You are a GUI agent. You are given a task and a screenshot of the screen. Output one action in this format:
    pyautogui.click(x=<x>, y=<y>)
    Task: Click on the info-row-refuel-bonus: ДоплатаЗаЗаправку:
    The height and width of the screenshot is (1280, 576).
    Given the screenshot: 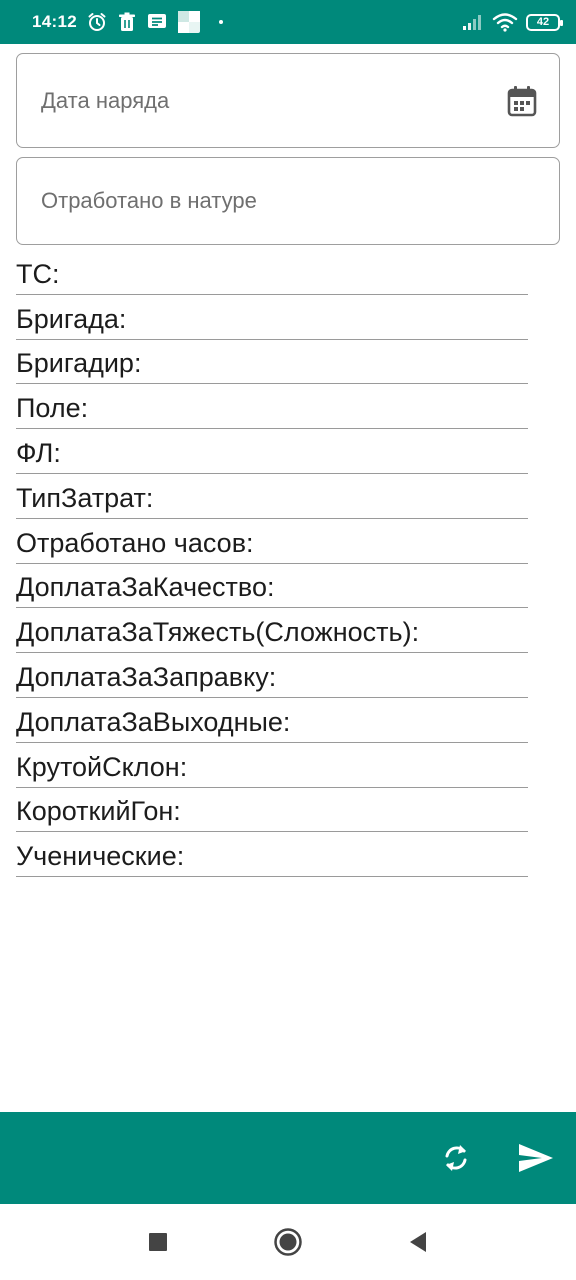 What is the action you would take?
    pyautogui.click(x=272, y=675)
    